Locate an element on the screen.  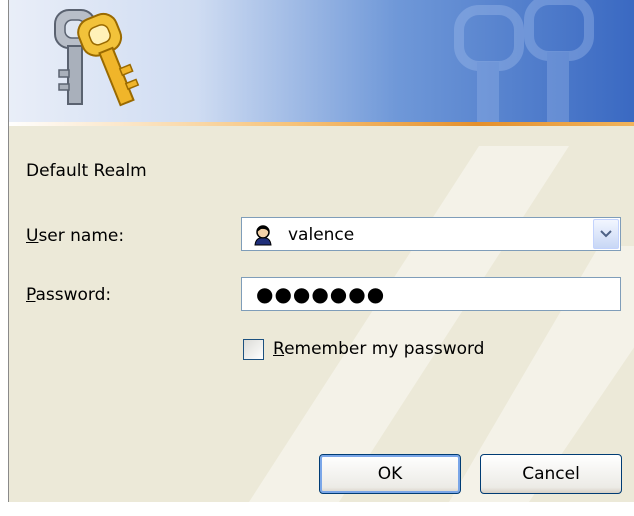
username-combobox: valence is located at coordinates (431, 234).